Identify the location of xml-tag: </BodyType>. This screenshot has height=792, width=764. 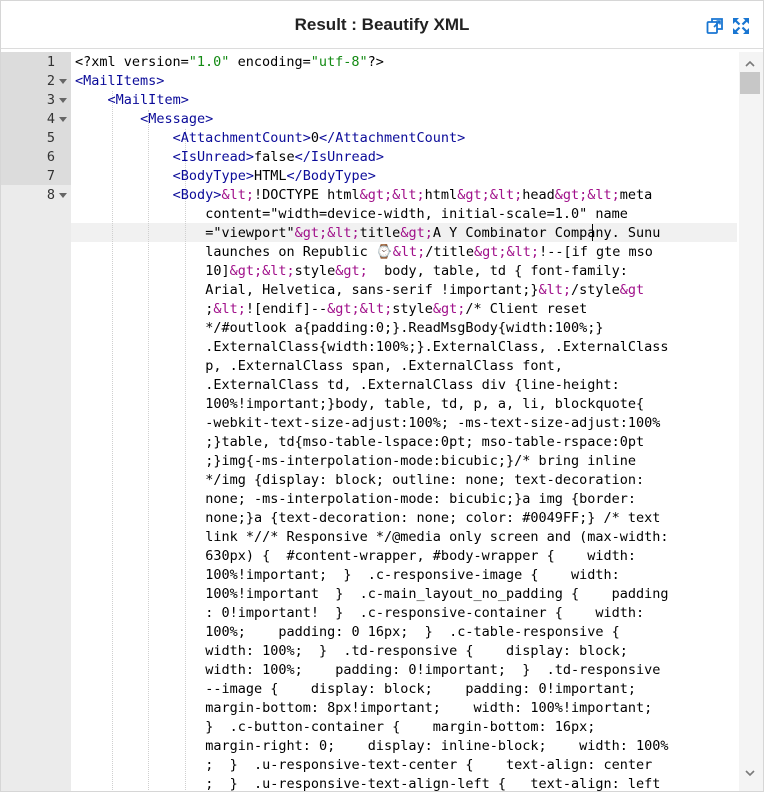
(331, 176).